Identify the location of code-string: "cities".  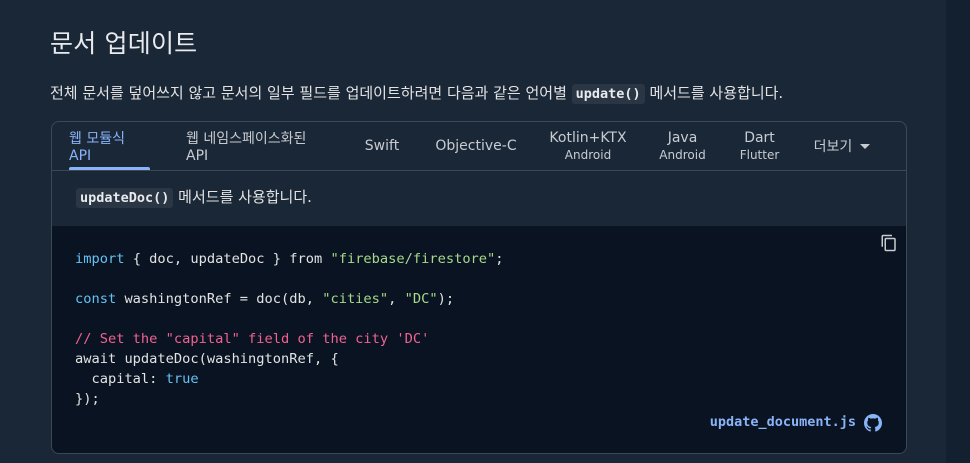
(355, 299).